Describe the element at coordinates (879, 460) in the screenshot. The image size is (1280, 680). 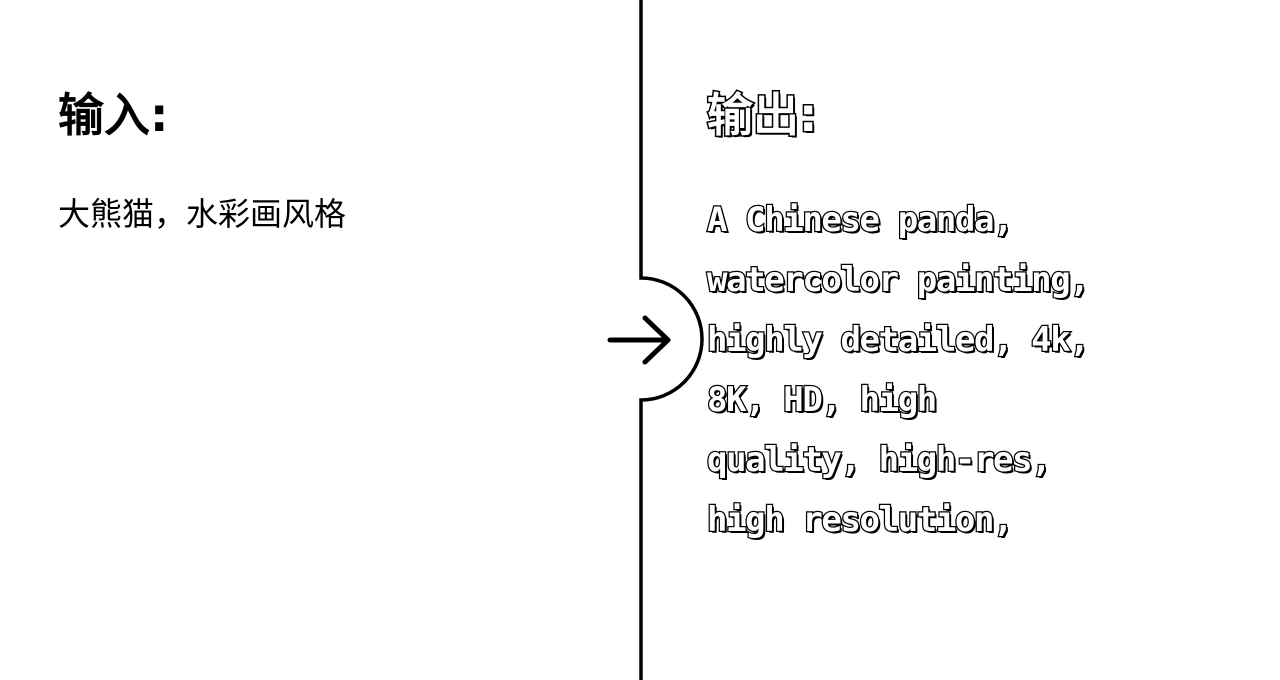
I see `output-line: quality, high-res,` at that location.